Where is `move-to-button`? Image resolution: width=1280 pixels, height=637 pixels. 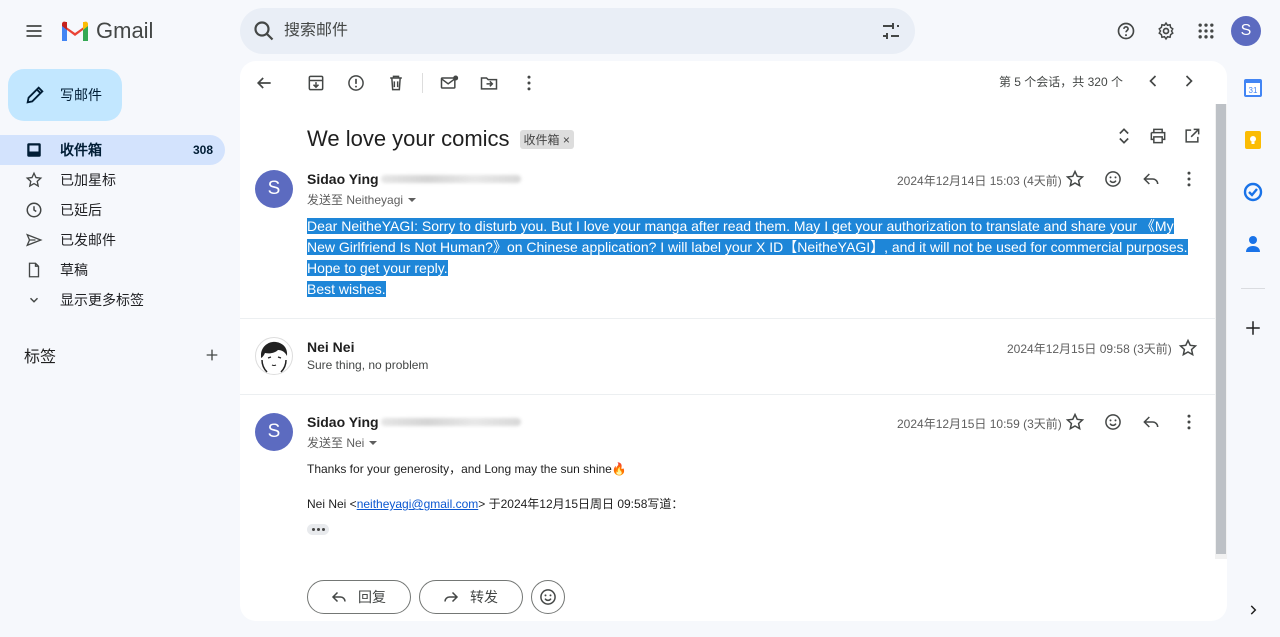
move-to-button is located at coordinates (489, 83).